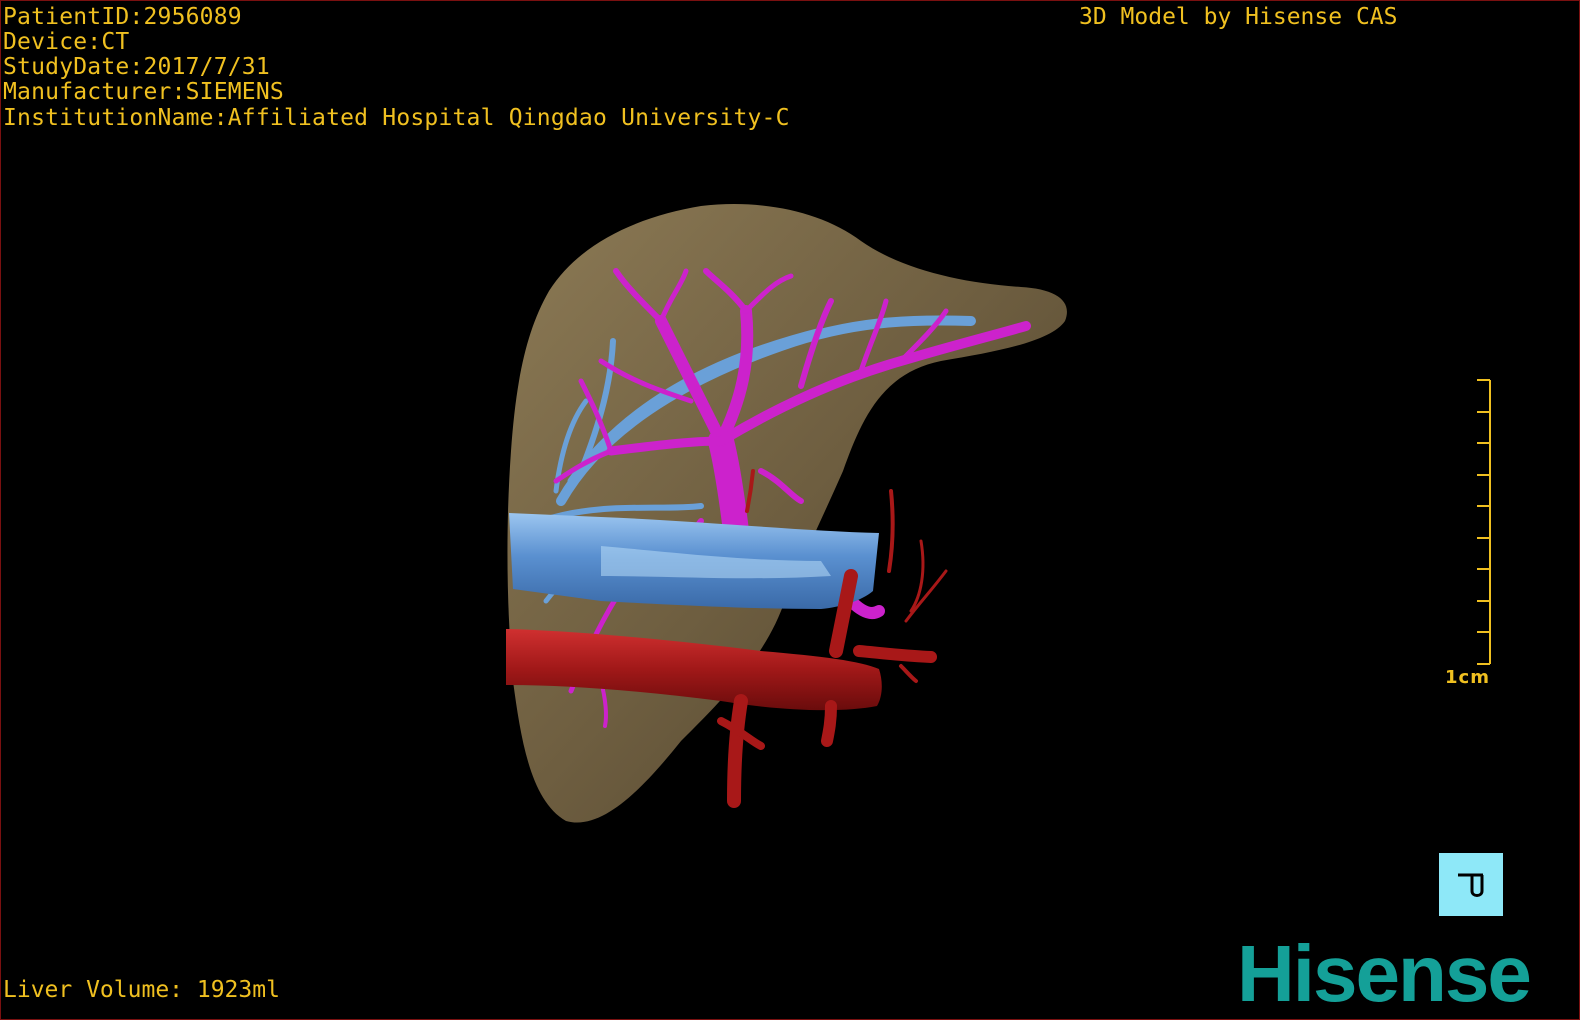 The width and height of the screenshot is (1580, 1020). I want to click on liver-volume-text: Liver Volume: 1923ml, so click(141, 990).